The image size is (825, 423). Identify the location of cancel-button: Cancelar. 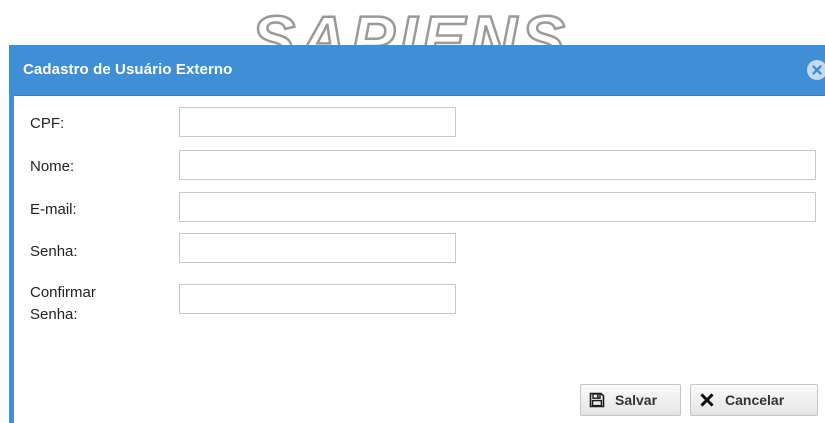
(754, 400).